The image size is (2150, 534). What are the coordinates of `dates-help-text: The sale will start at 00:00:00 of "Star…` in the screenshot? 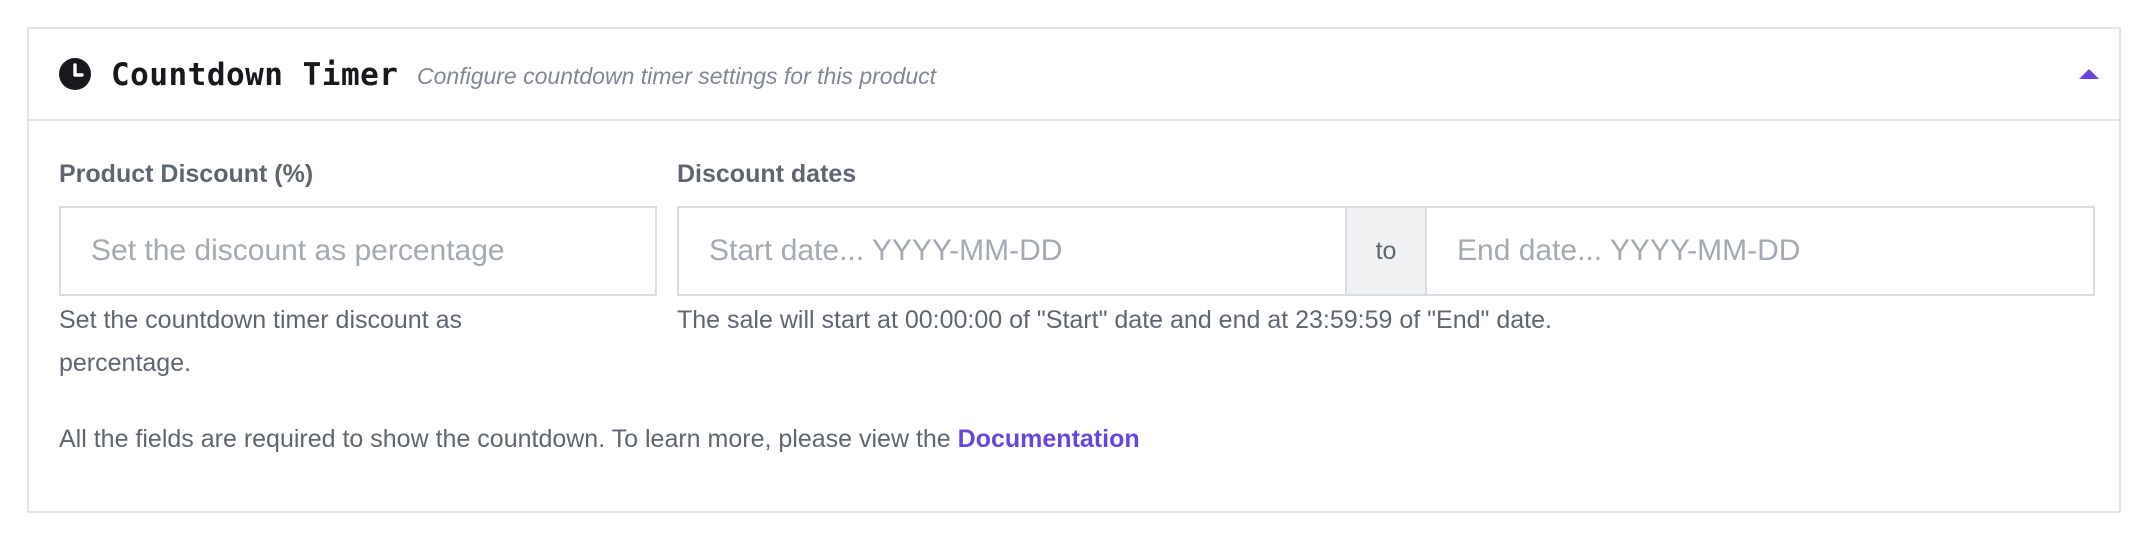 It's located at (1114, 320).